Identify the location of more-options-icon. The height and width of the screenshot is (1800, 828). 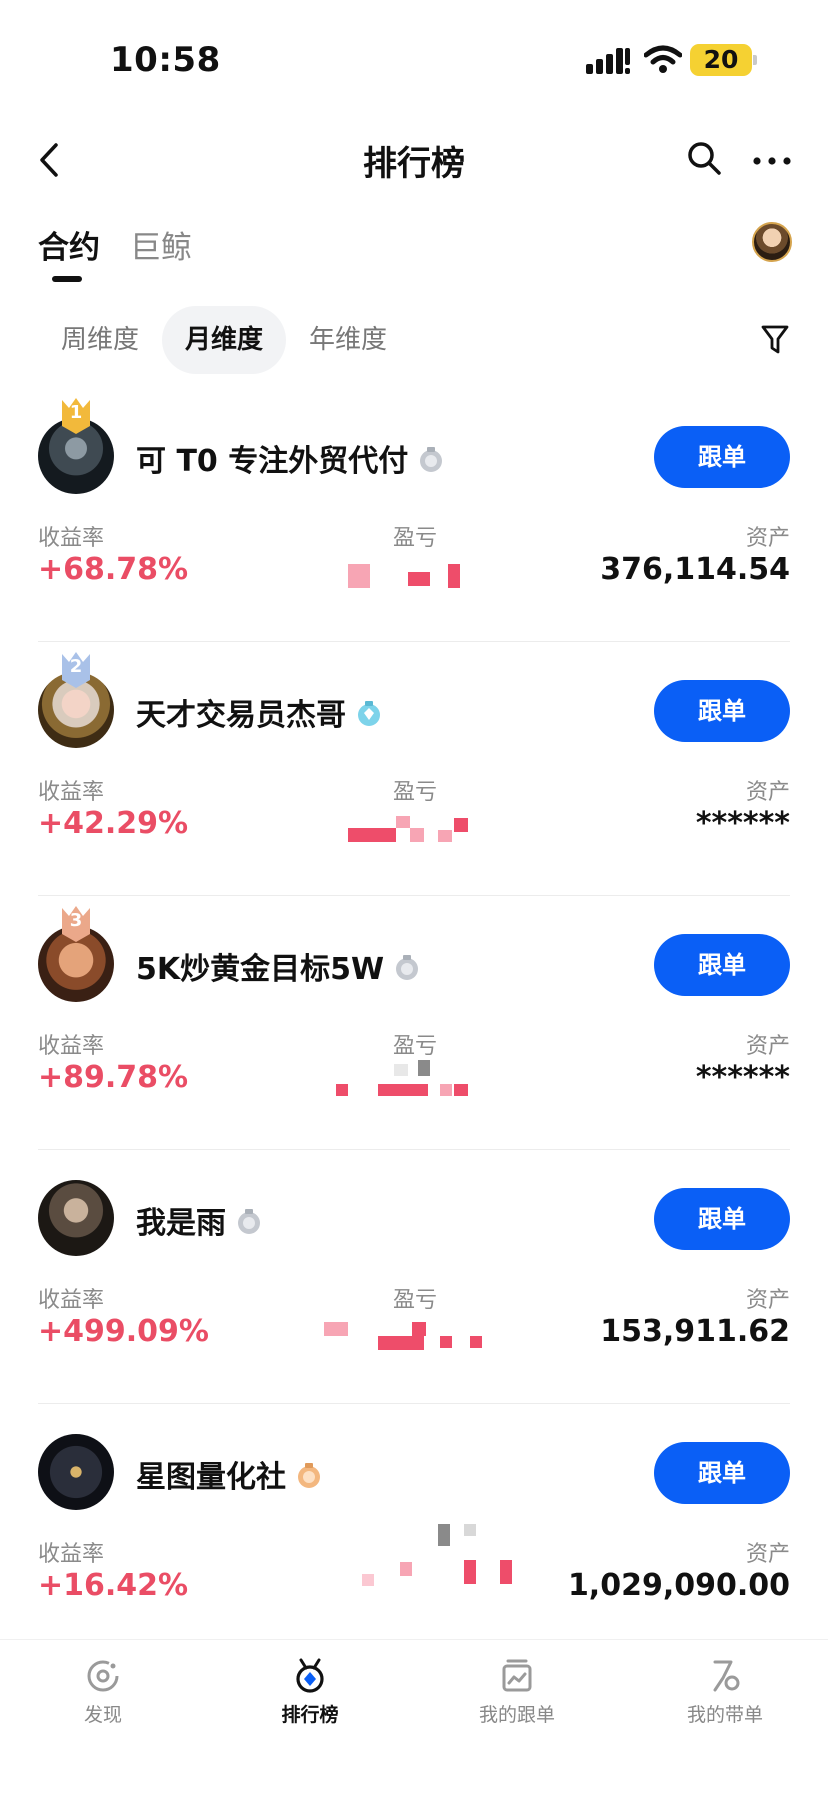
(772, 161).